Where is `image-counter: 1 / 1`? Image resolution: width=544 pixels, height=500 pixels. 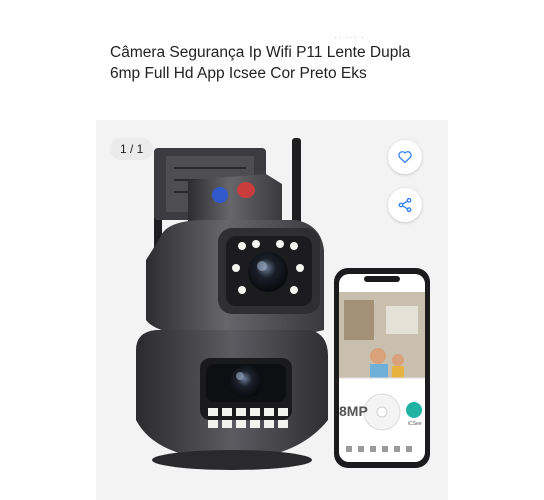
image-counter: 1 / 1 is located at coordinates (132, 149).